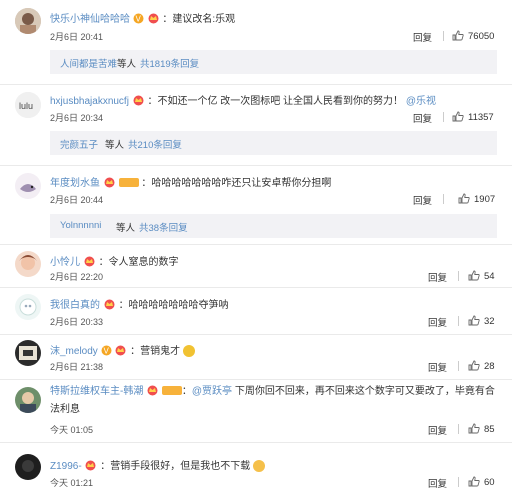  Describe the element at coordinates (155, 144) in the screenshot. I see `subreply-count: 共210条回复` at that location.